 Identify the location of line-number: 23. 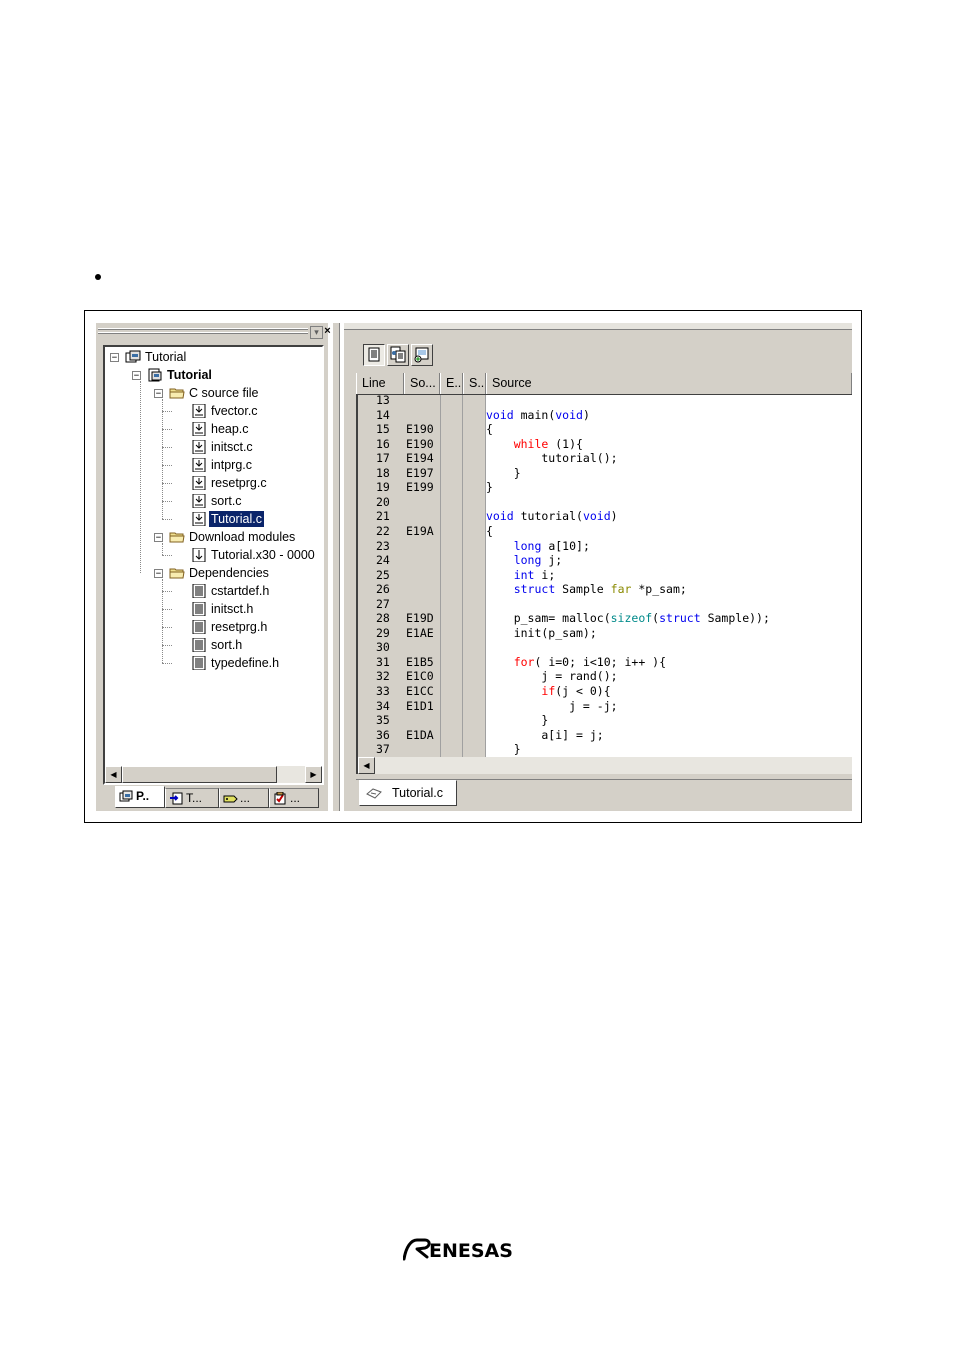
(383, 545).